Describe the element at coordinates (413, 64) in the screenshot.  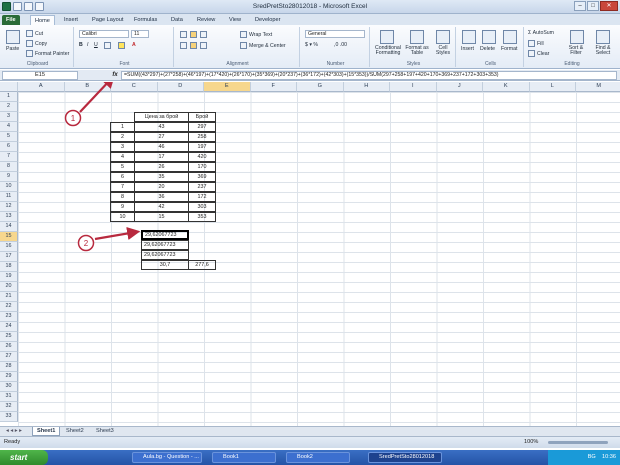
I see `styles-label: Styles` at that location.